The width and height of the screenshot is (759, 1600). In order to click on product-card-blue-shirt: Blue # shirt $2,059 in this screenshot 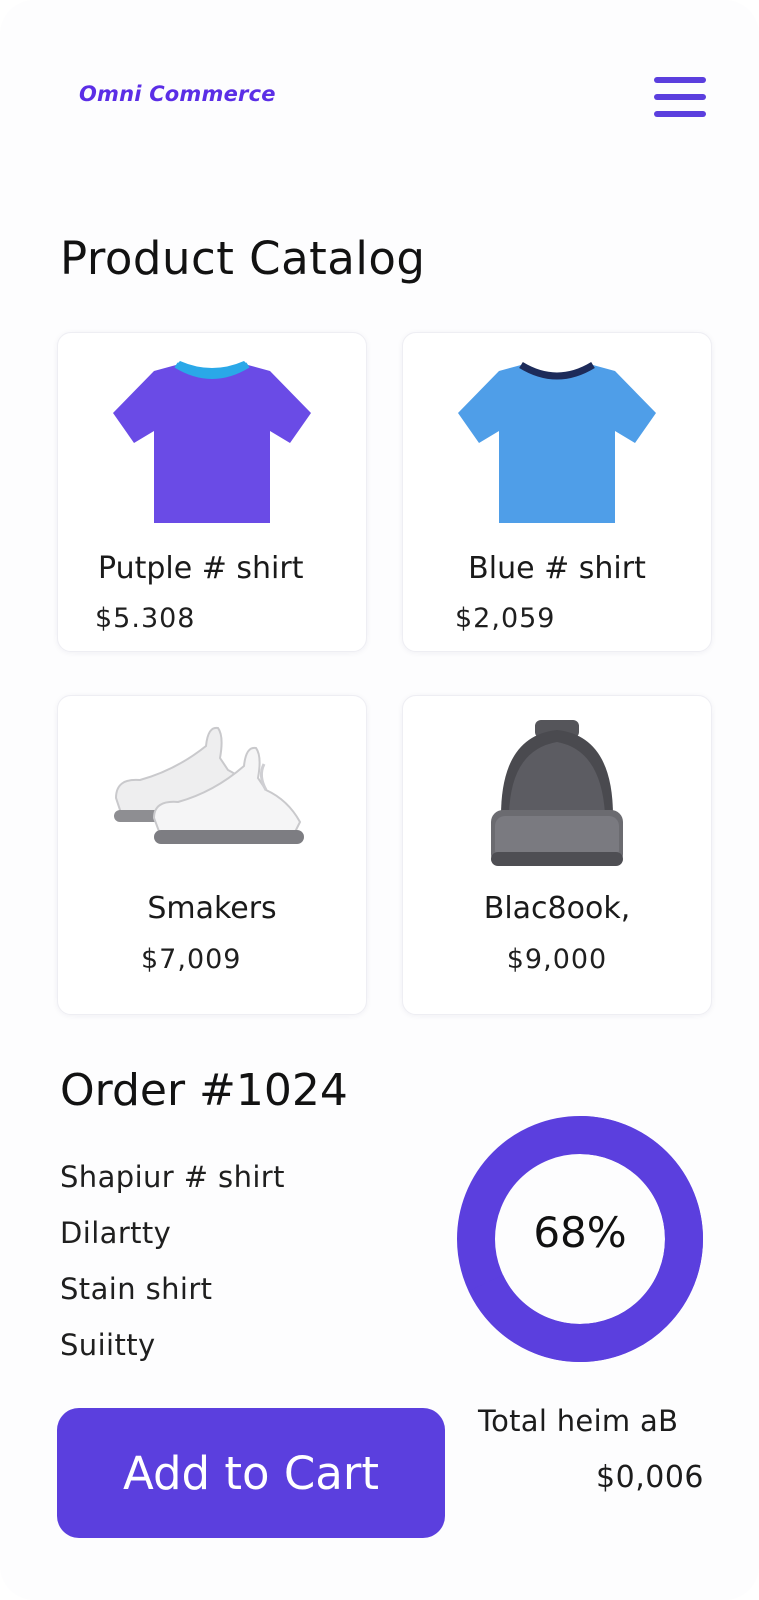, I will do `click(557, 492)`.